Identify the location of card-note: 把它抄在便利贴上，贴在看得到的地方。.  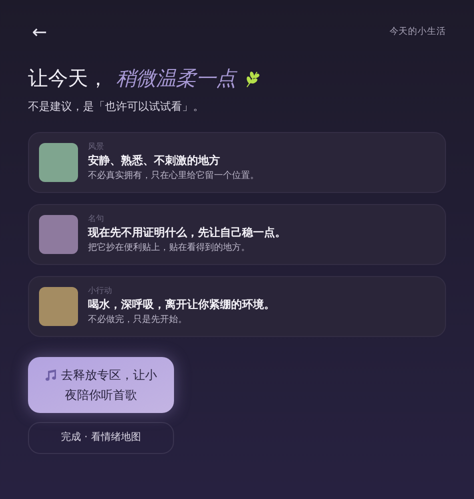
(169, 248).